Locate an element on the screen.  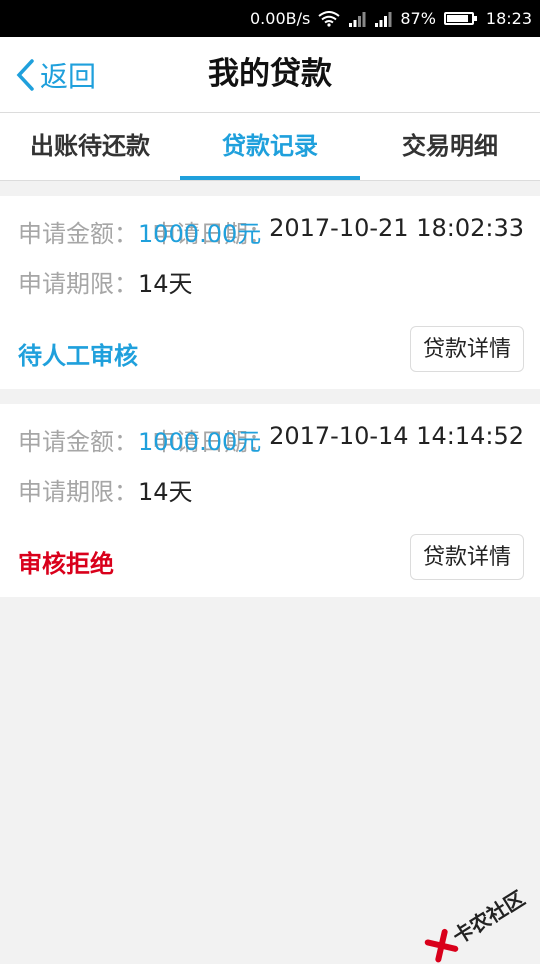
tab-loan-records: 贷款记录 is located at coordinates (270, 146).